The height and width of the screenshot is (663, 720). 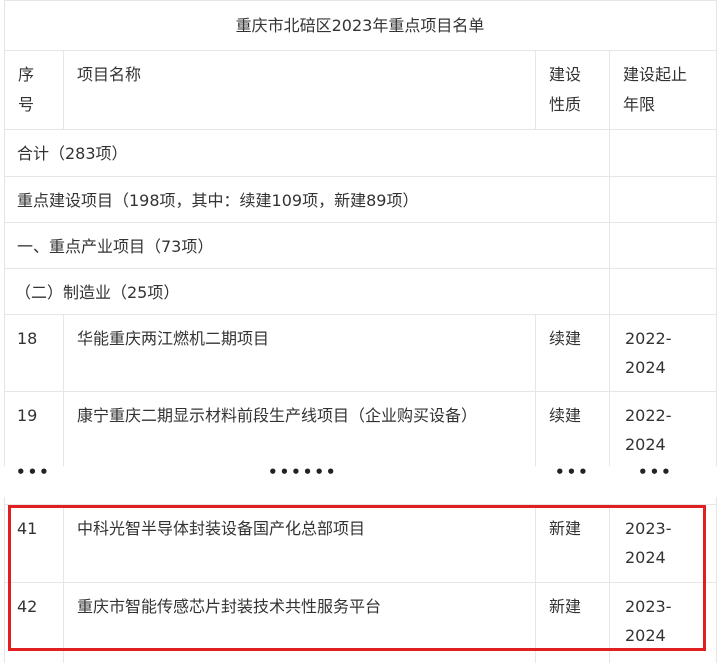 What do you see at coordinates (303, 472) in the screenshot?
I see `ellipsis-name: ••••••` at bounding box center [303, 472].